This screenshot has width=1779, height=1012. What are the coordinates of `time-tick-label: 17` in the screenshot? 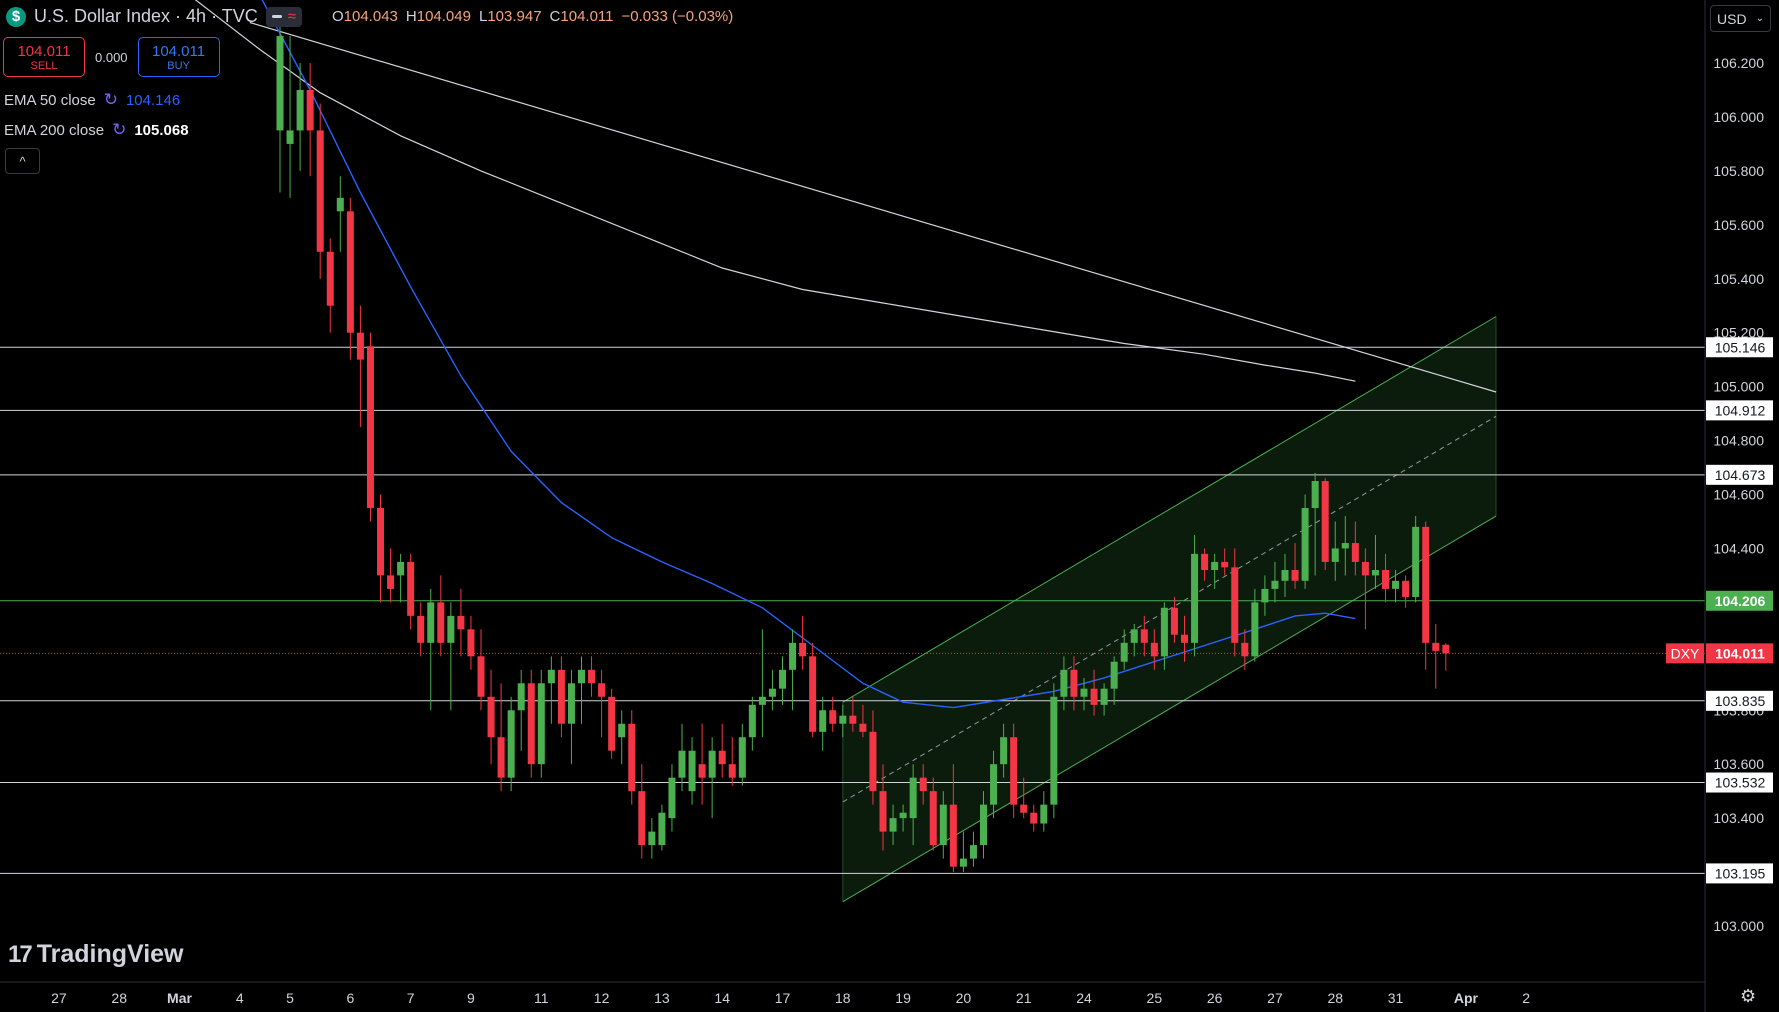 It's located at (783, 998).